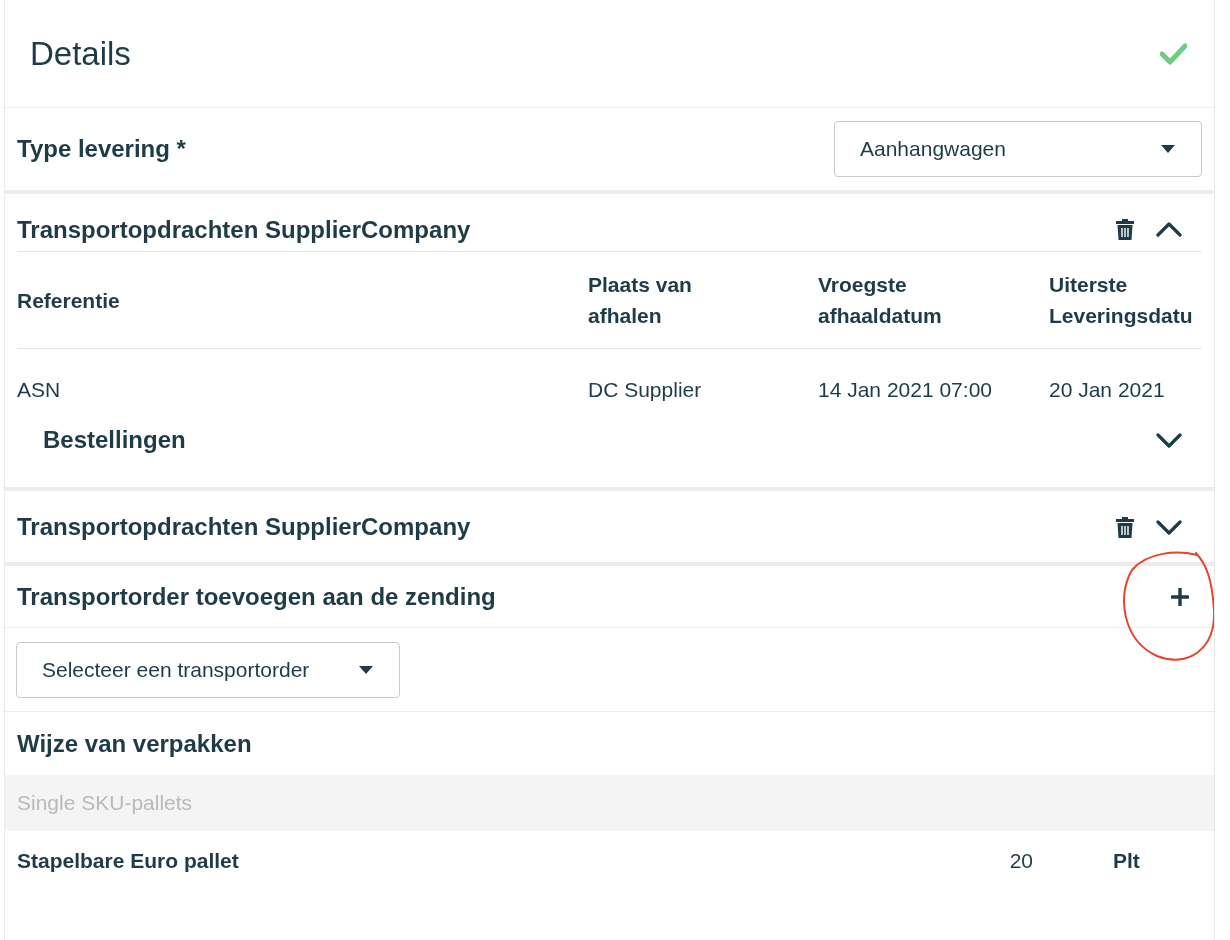  What do you see at coordinates (1121, 300) in the screenshot?
I see `column-header: Uiterste Leveringsdatu` at bounding box center [1121, 300].